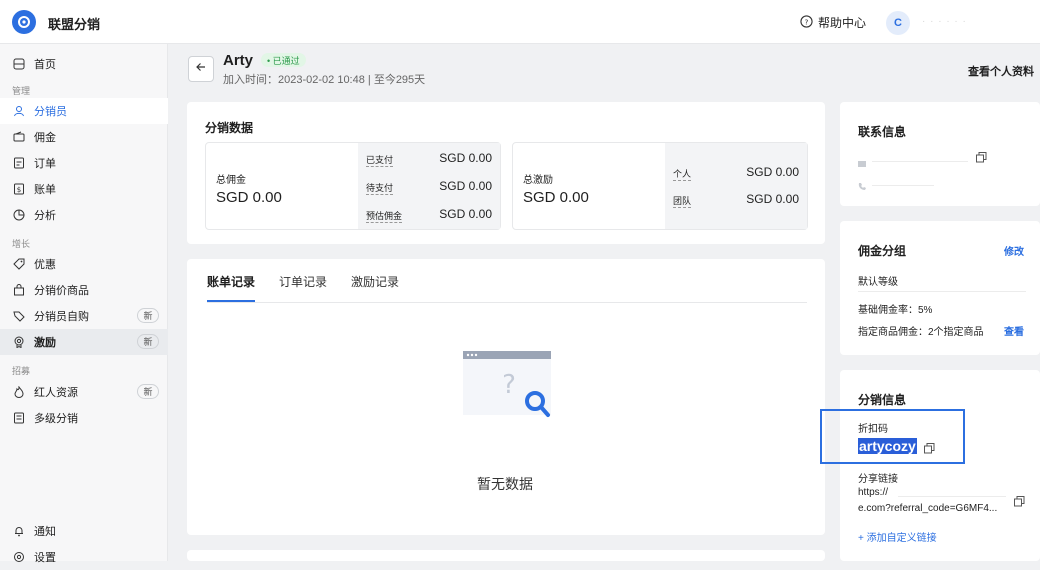  I want to click on tag-icon, so click(19, 264).